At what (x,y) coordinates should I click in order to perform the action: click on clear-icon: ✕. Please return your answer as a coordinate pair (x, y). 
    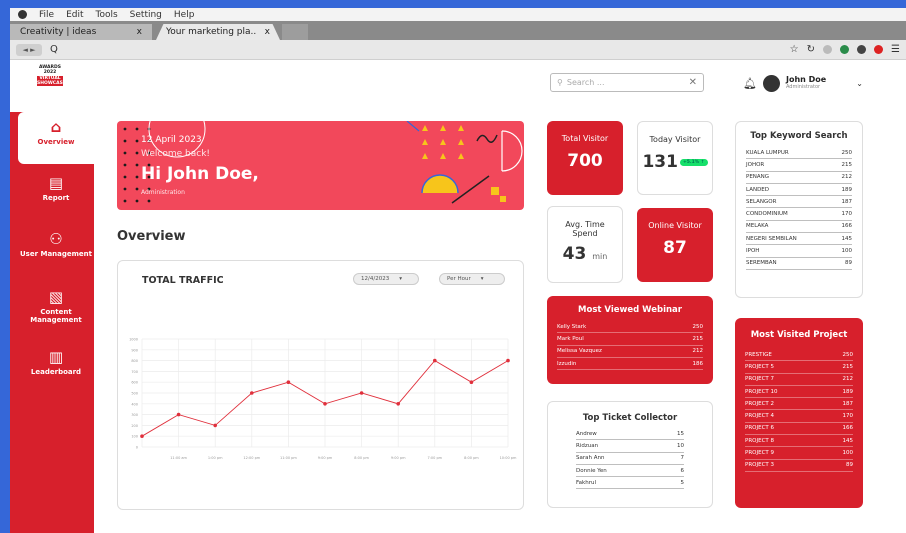
    Looking at the image, I should click on (693, 82).